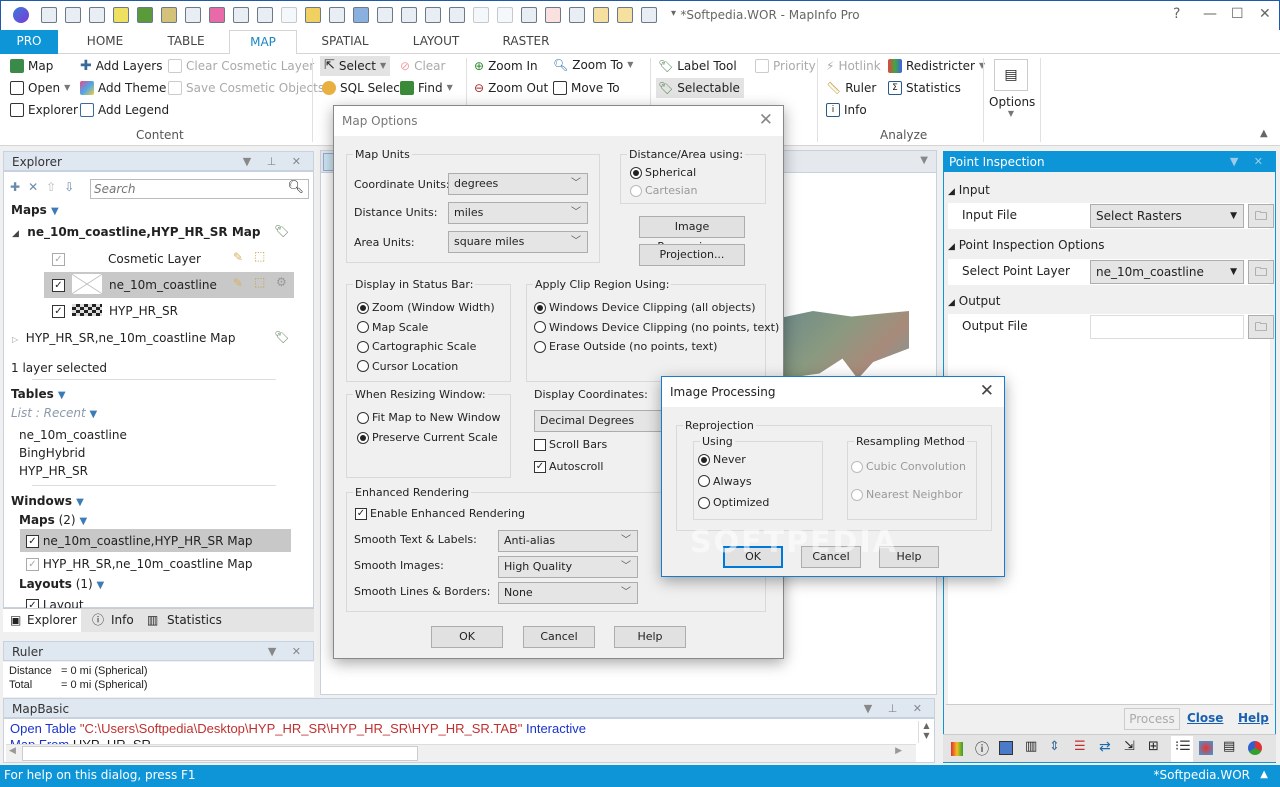 The height and width of the screenshot is (787, 1280). I want to click on layer-options-icon: ⚙, so click(281, 282).